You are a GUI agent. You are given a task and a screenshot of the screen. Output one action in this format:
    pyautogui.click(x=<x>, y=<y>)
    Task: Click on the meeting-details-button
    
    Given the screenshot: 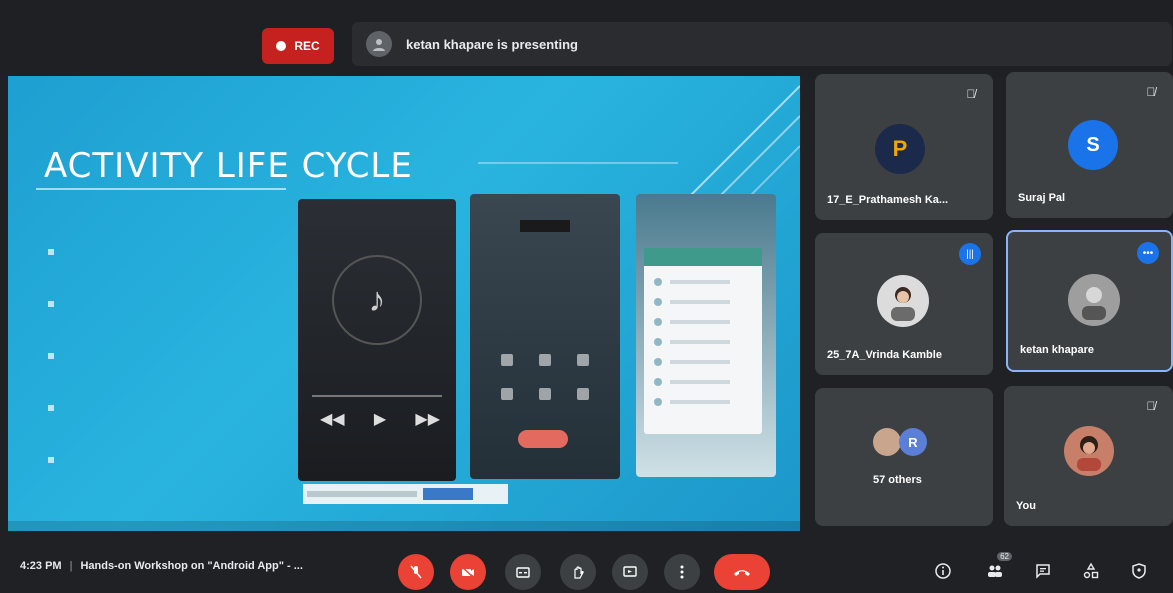 What is the action you would take?
    pyautogui.click(x=943, y=571)
    